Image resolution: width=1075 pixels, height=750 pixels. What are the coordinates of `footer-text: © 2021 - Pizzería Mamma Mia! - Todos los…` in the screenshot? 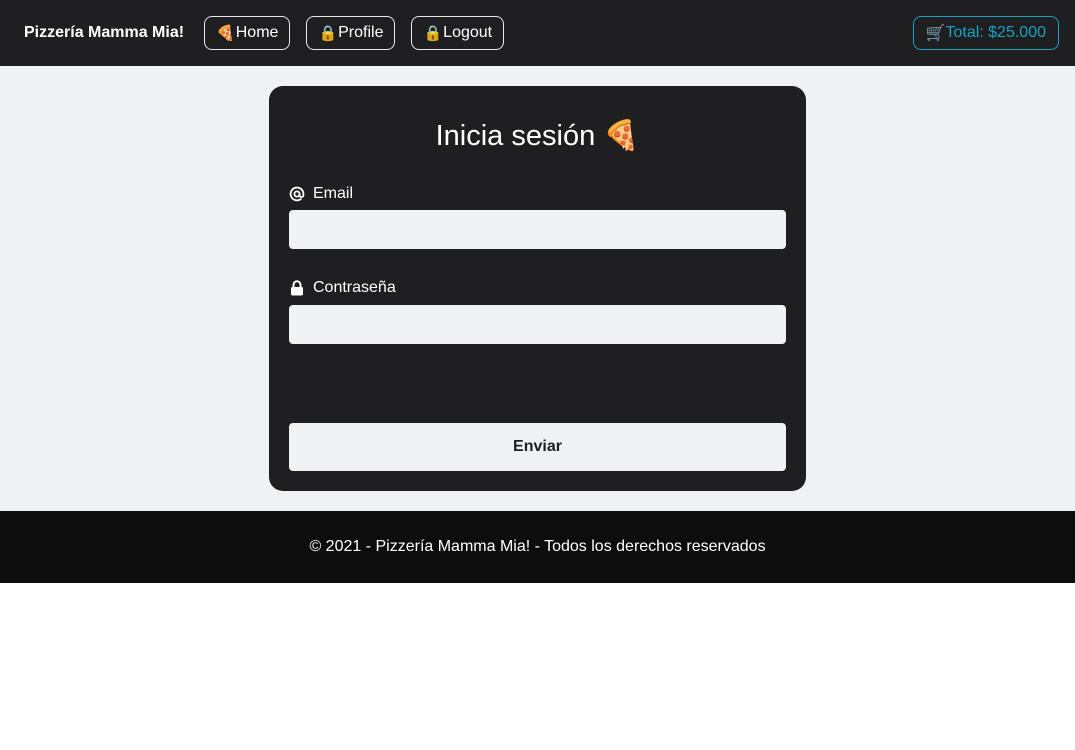 It's located at (537, 546).